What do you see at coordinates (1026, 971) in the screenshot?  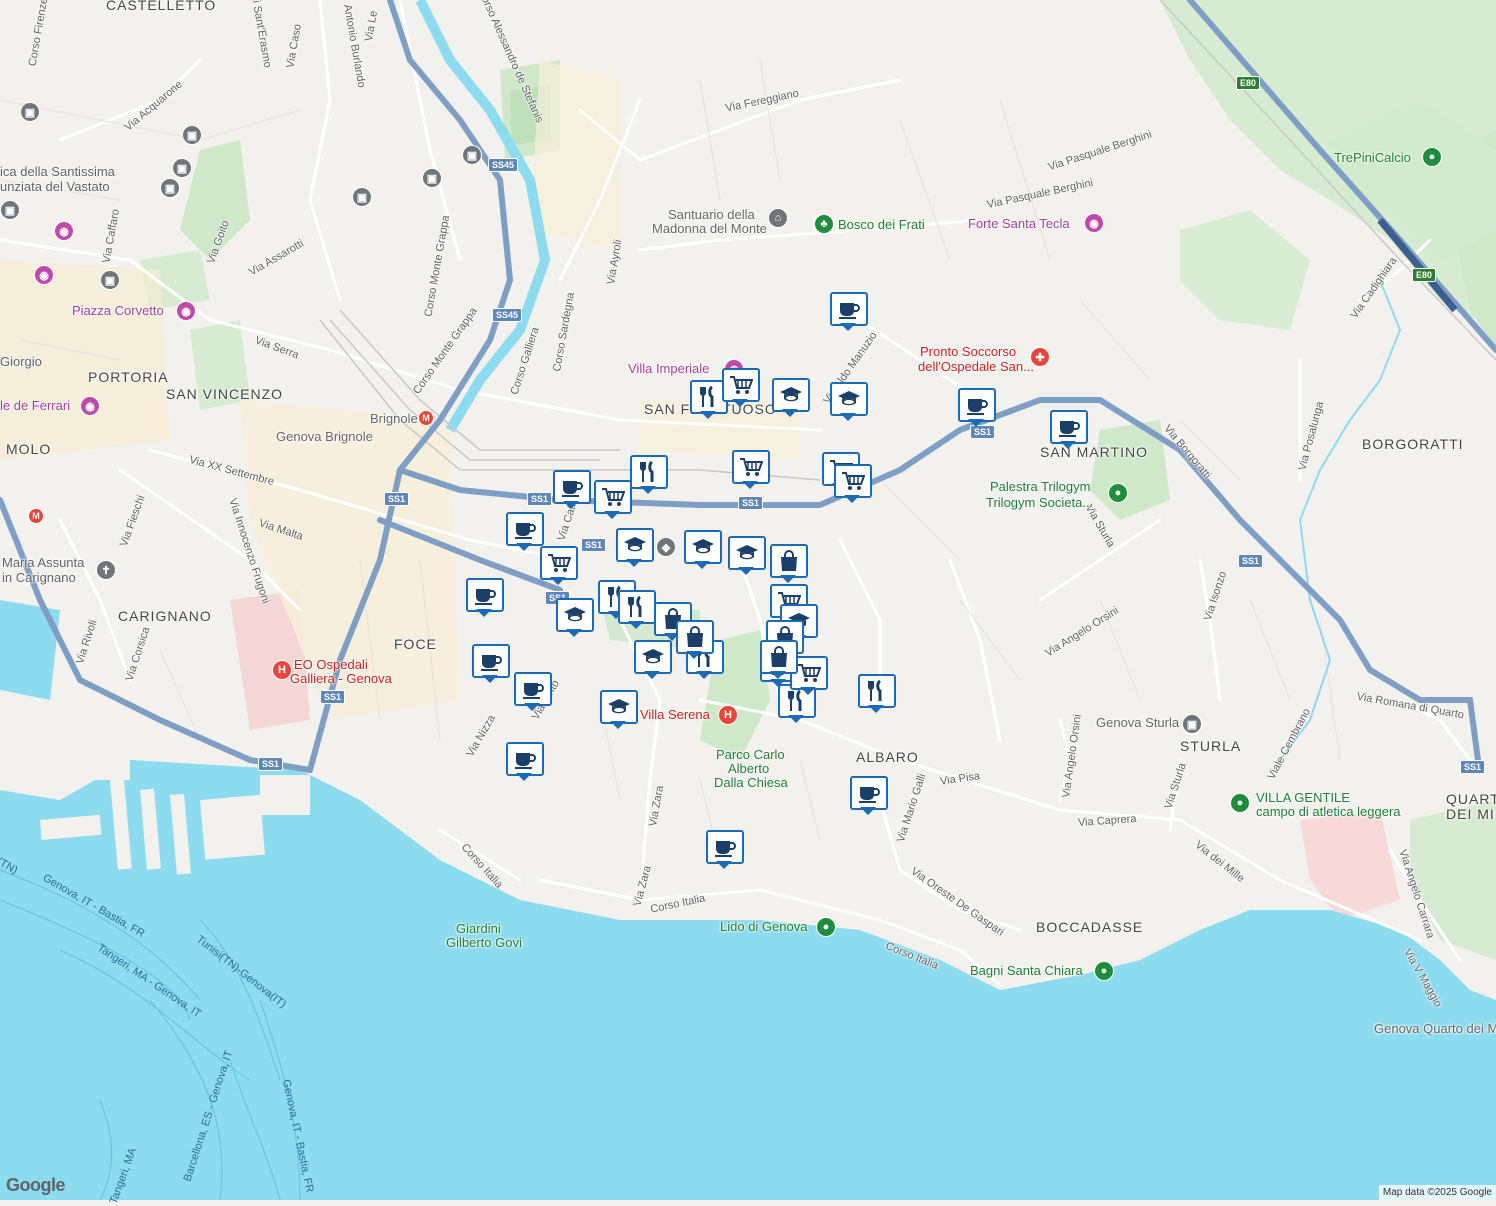 I see `place-bagni-santa-chiara: Bagni Santa Chiara` at bounding box center [1026, 971].